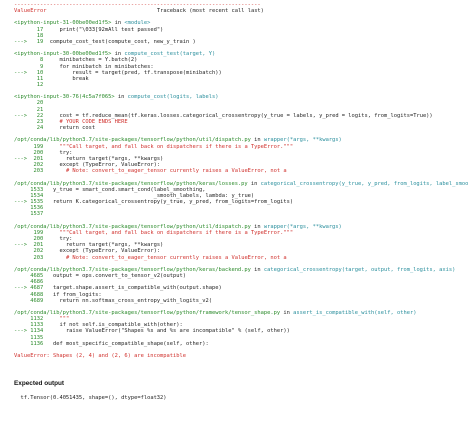 This screenshot has width=474, height=428. What do you see at coordinates (210, 11) in the screenshot?
I see `traceback-header-right: Traceback (most recent call last)` at bounding box center [210, 11].